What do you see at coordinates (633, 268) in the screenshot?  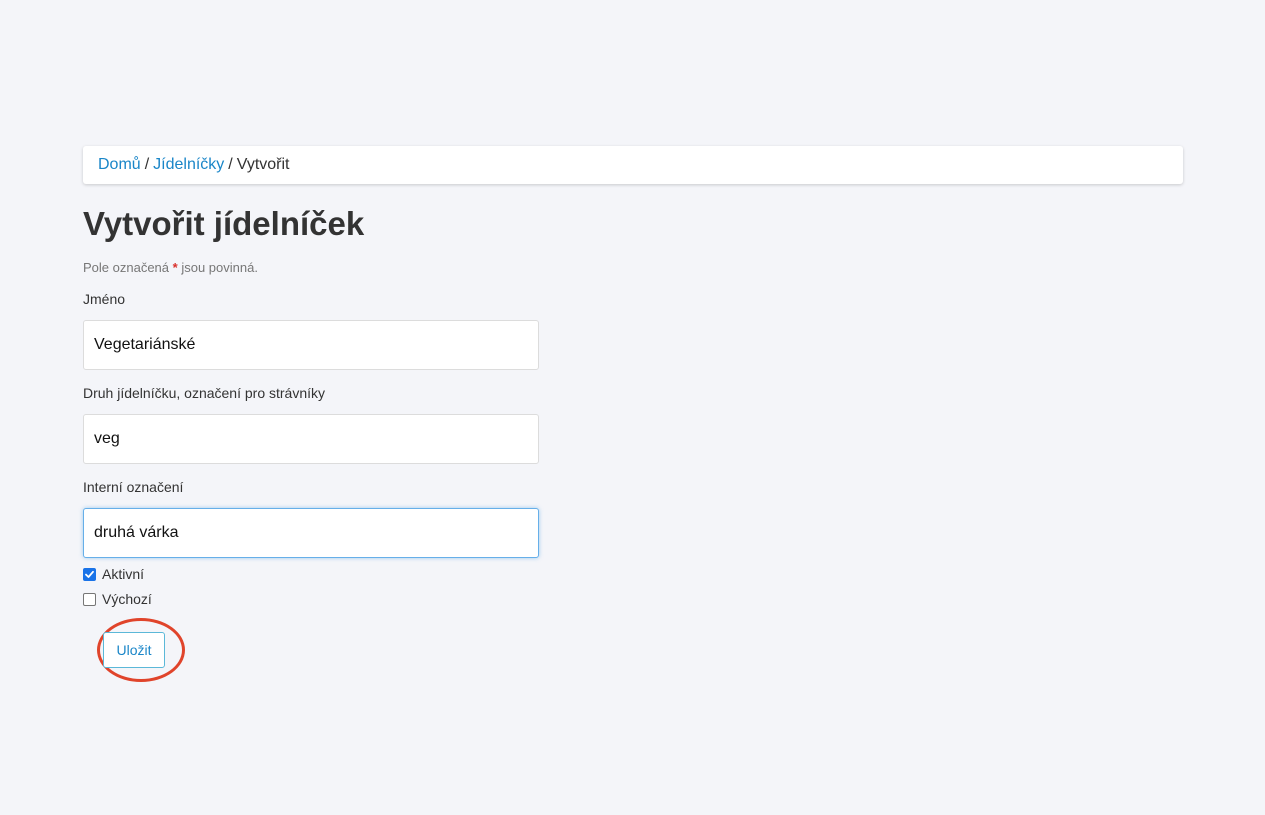 I see `required-fields-hint: Pole označená * jsou povinná.` at bounding box center [633, 268].